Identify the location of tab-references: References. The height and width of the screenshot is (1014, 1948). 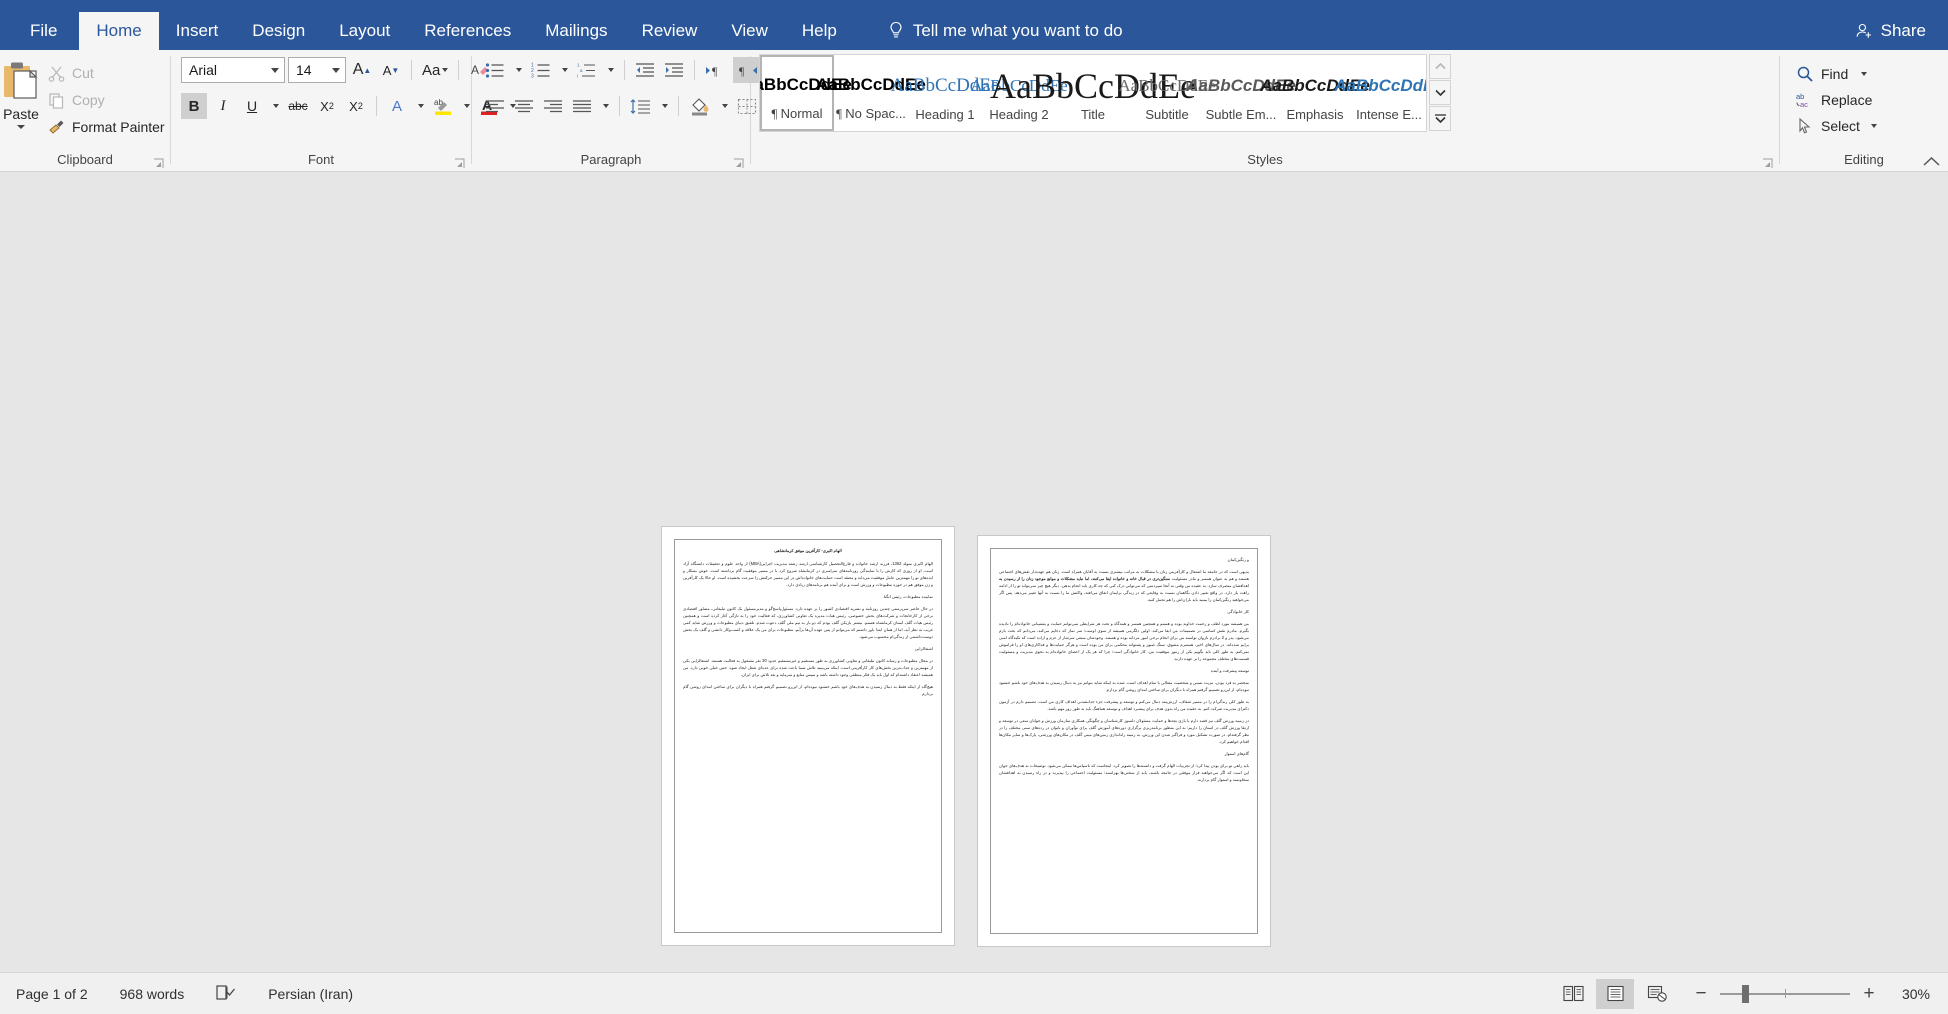
(467, 31).